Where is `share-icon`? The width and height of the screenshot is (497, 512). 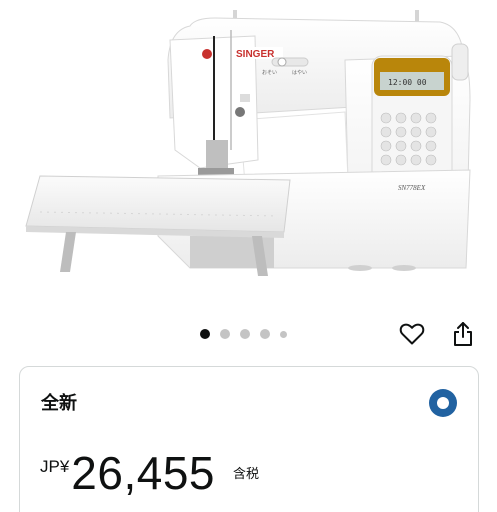
share-icon is located at coordinates (463, 334).